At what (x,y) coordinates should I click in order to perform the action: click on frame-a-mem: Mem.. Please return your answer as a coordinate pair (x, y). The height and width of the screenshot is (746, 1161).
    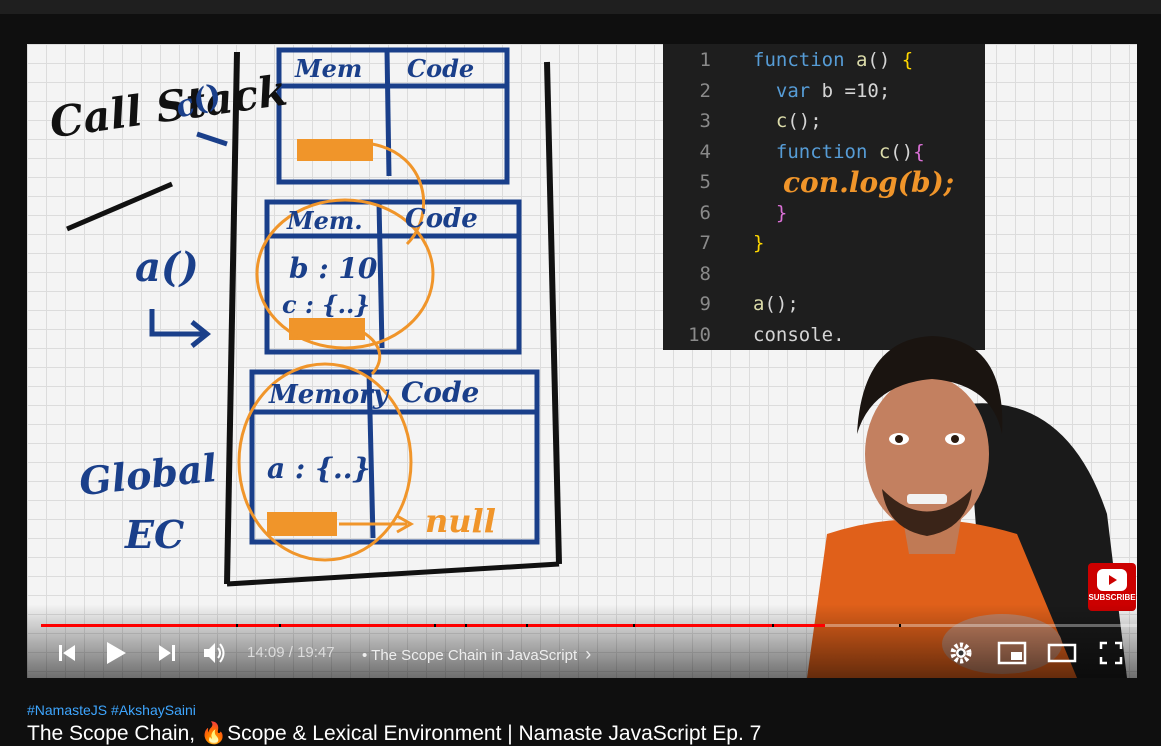
    Looking at the image, I should click on (325, 220).